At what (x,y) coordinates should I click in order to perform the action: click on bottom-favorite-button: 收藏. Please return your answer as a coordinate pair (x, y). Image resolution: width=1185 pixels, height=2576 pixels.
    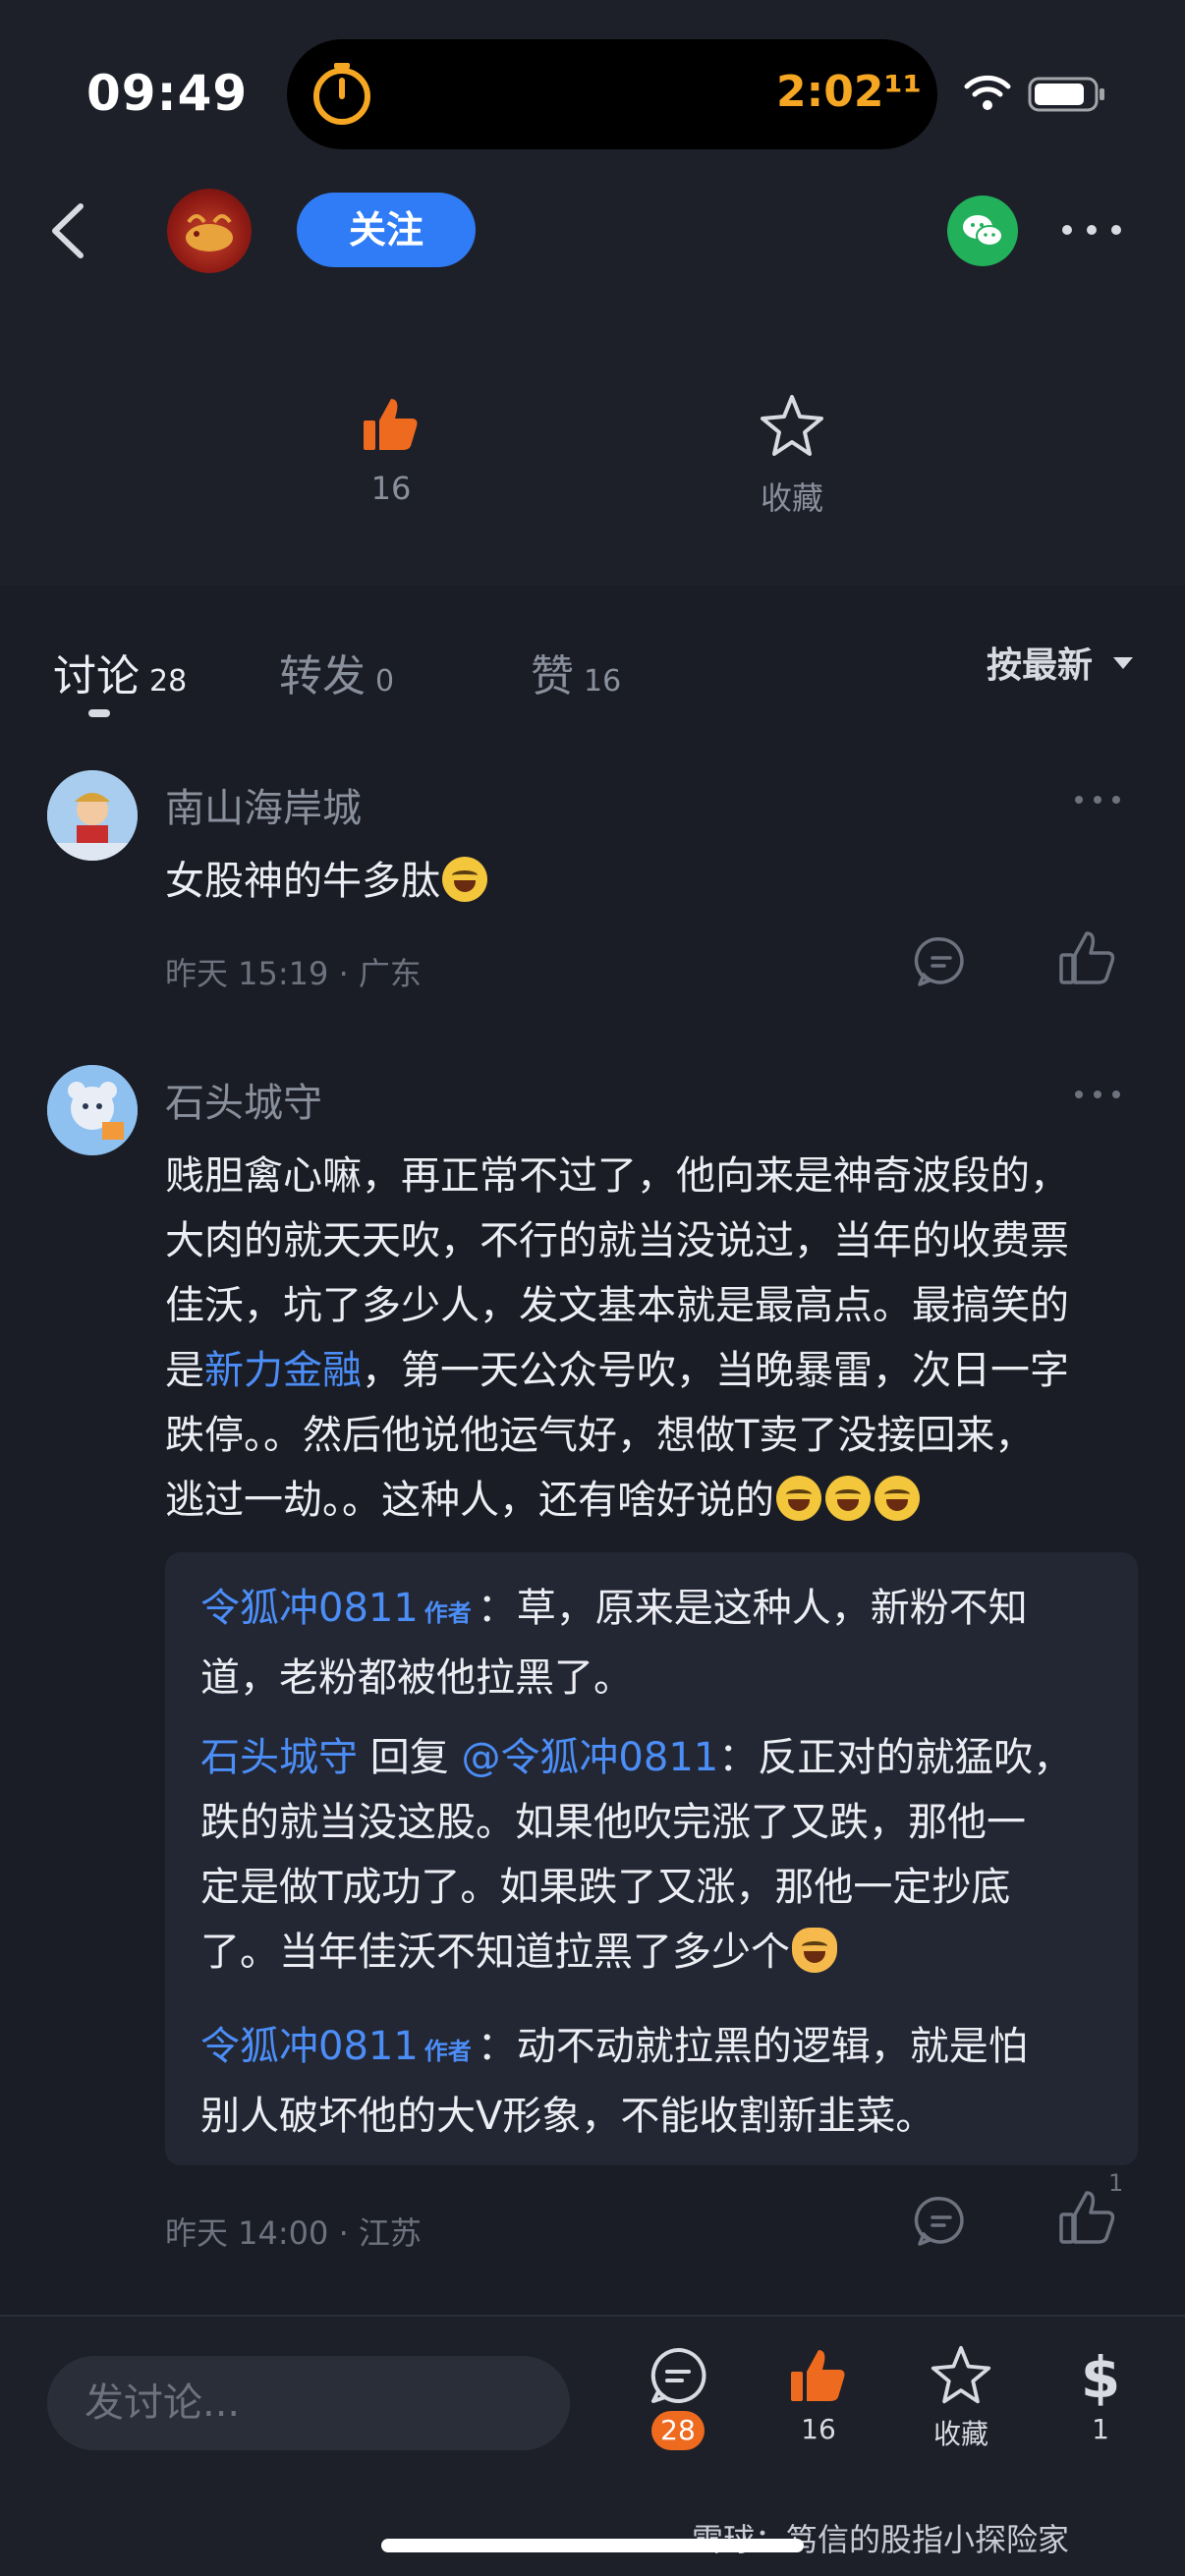
    Looking at the image, I should click on (961, 2398).